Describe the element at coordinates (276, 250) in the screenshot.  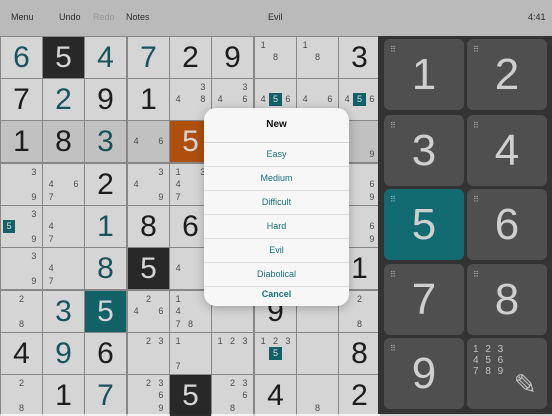
I see `difficulty-evil: Evil` at that location.